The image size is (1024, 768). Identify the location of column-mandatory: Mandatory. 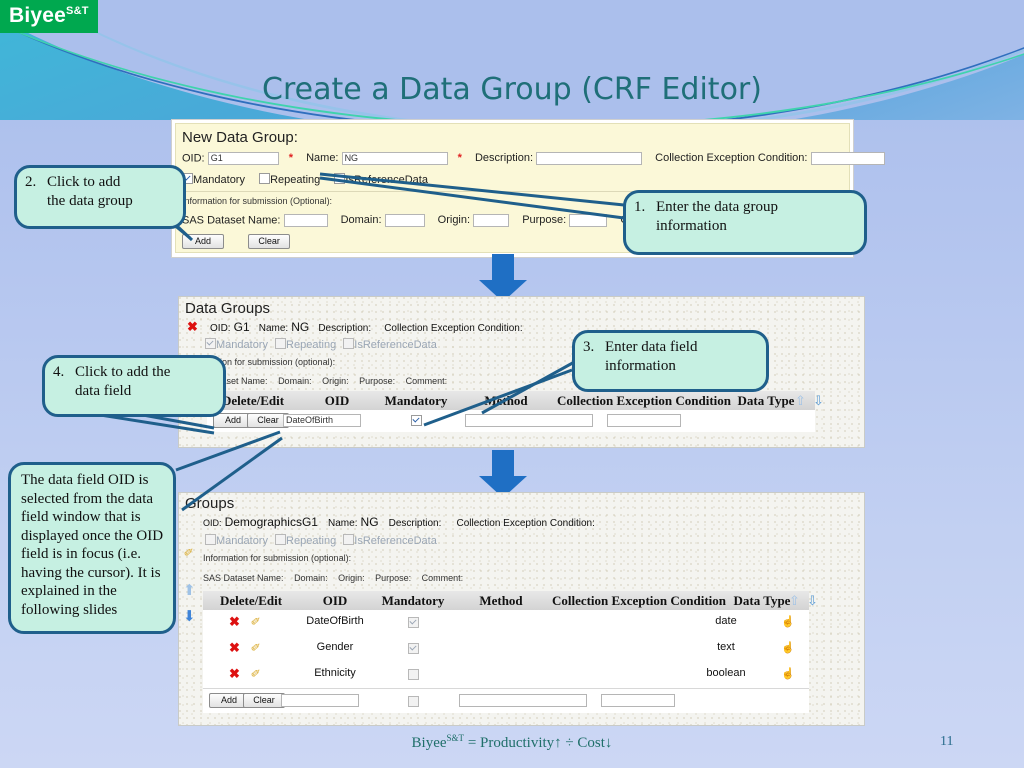
(413, 600).